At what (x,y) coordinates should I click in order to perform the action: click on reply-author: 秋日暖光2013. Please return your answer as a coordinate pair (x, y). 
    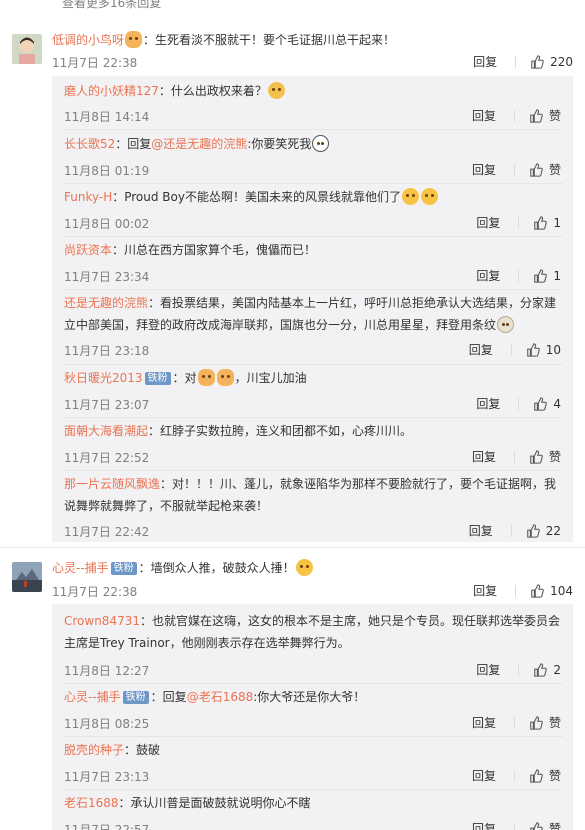
    Looking at the image, I should click on (103, 378).